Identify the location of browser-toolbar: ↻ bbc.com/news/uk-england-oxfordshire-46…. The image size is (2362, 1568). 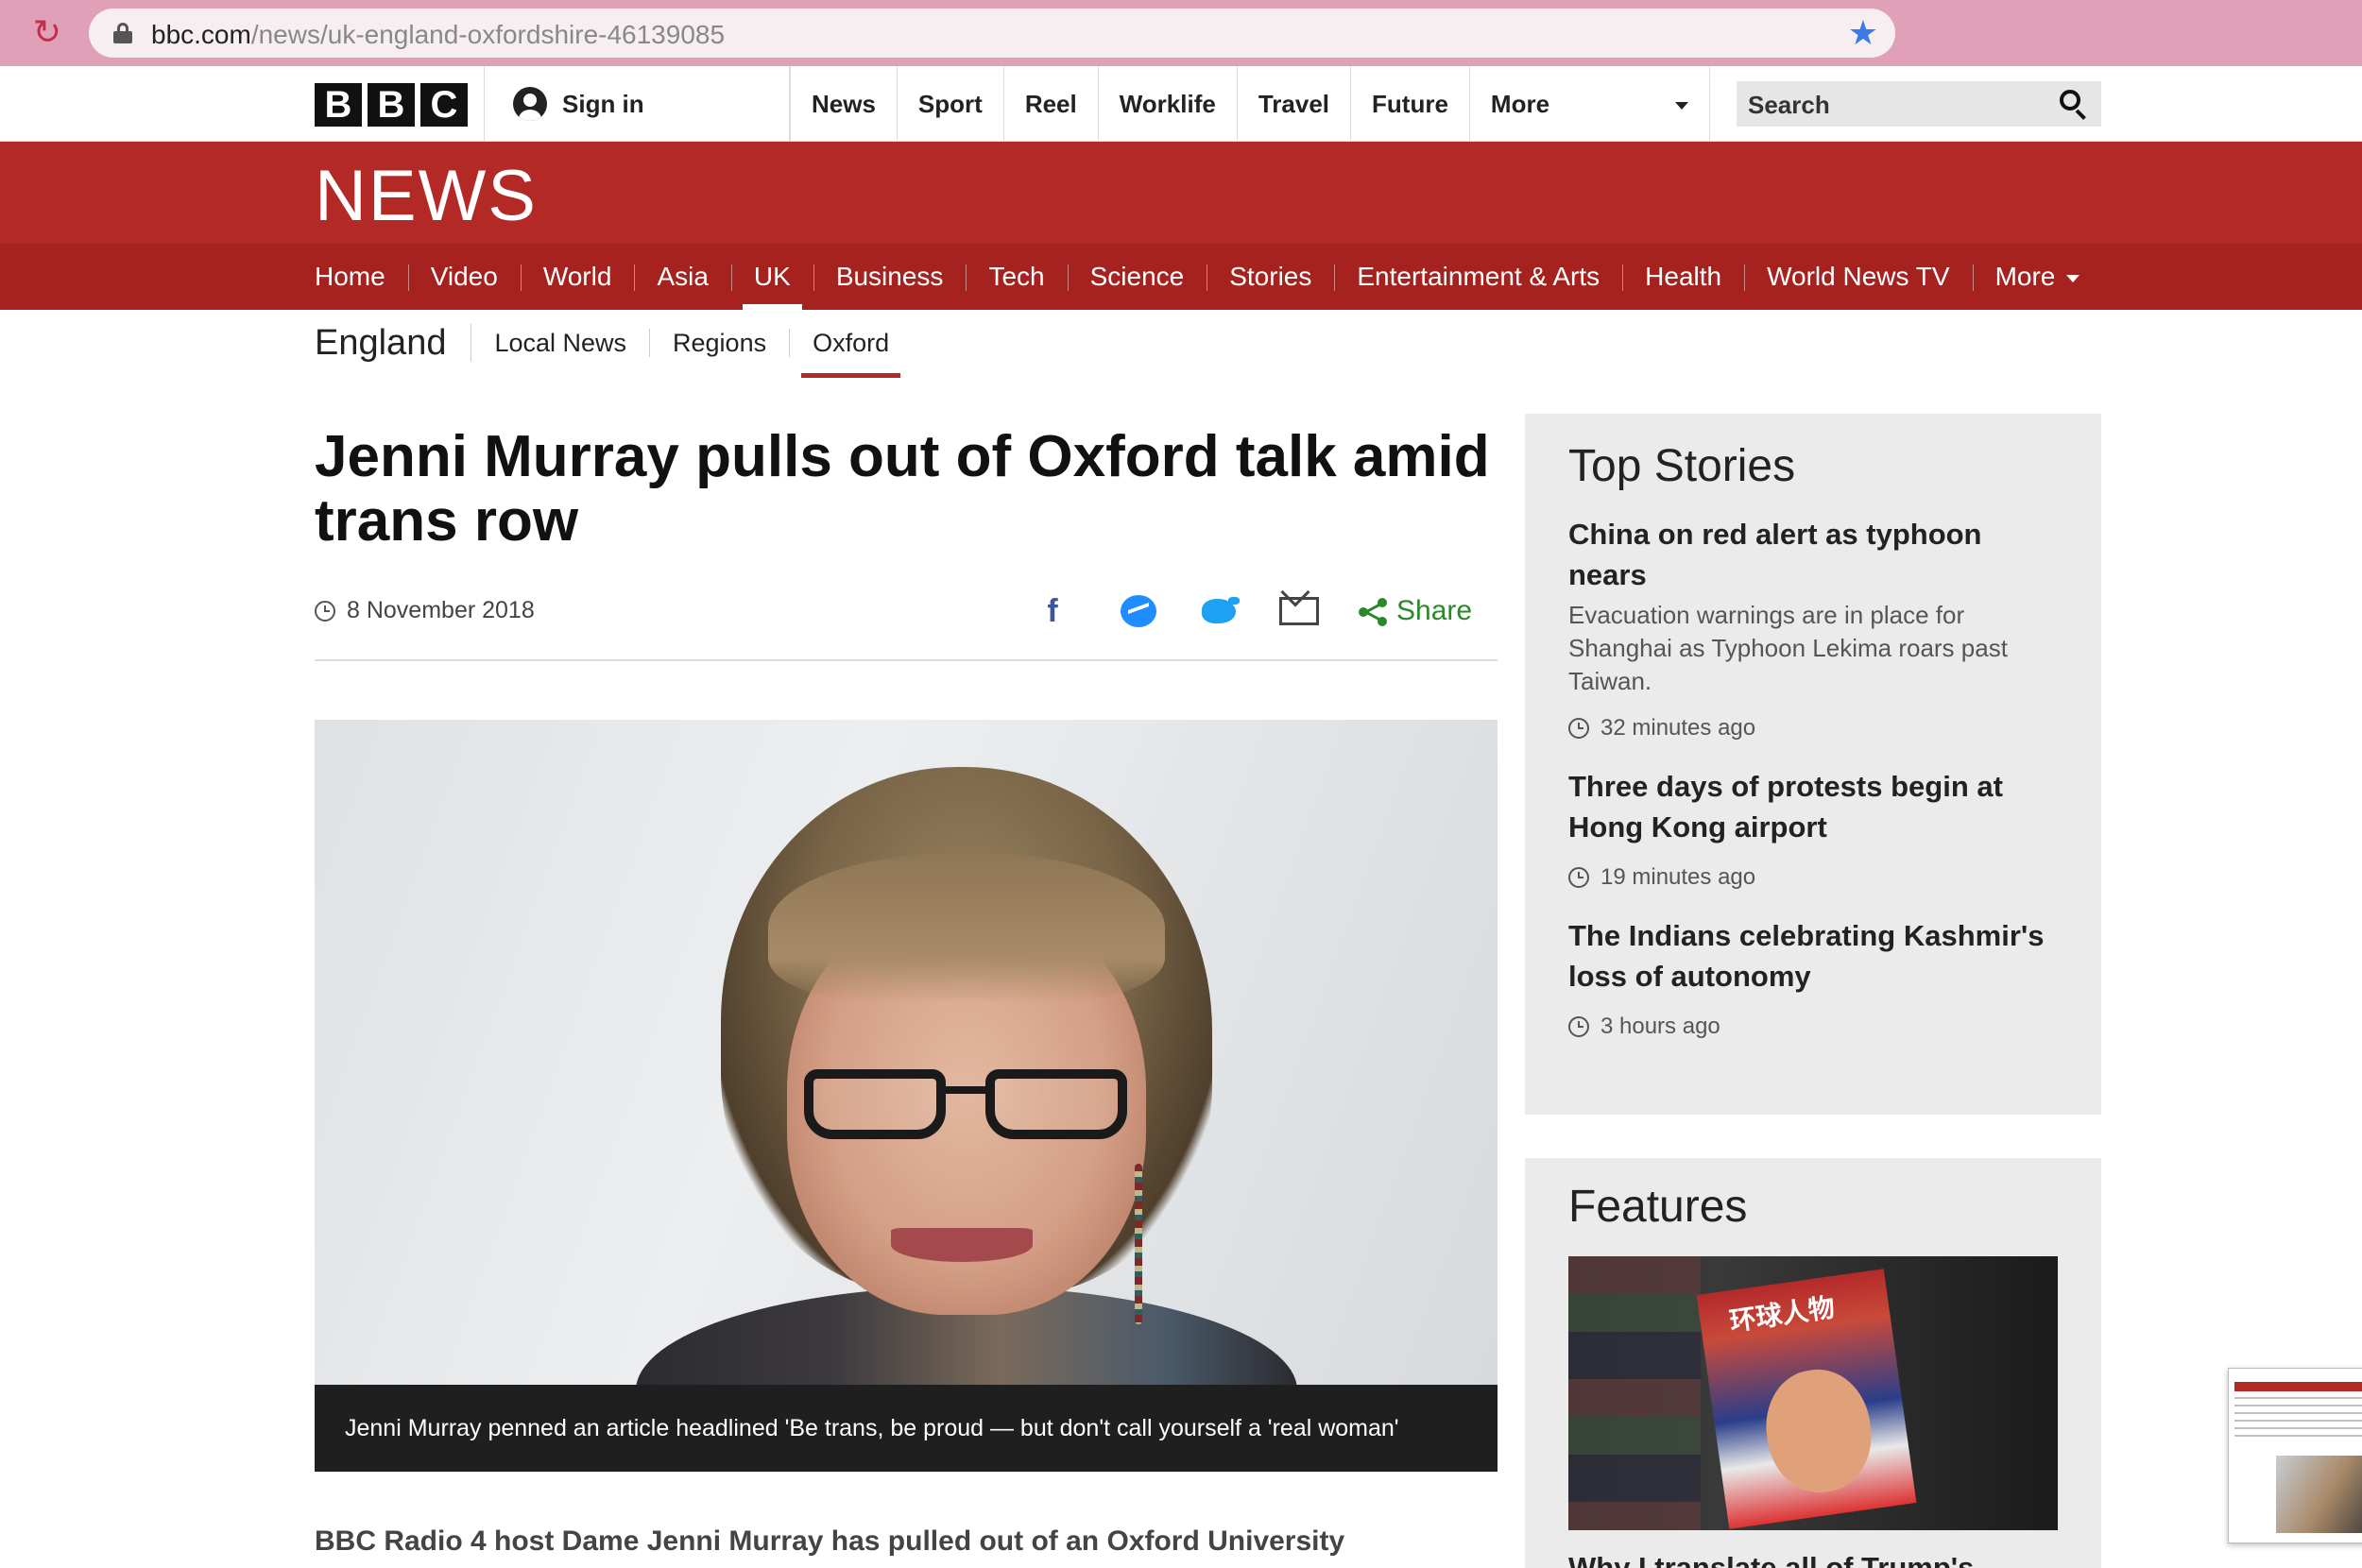
(1181, 33).